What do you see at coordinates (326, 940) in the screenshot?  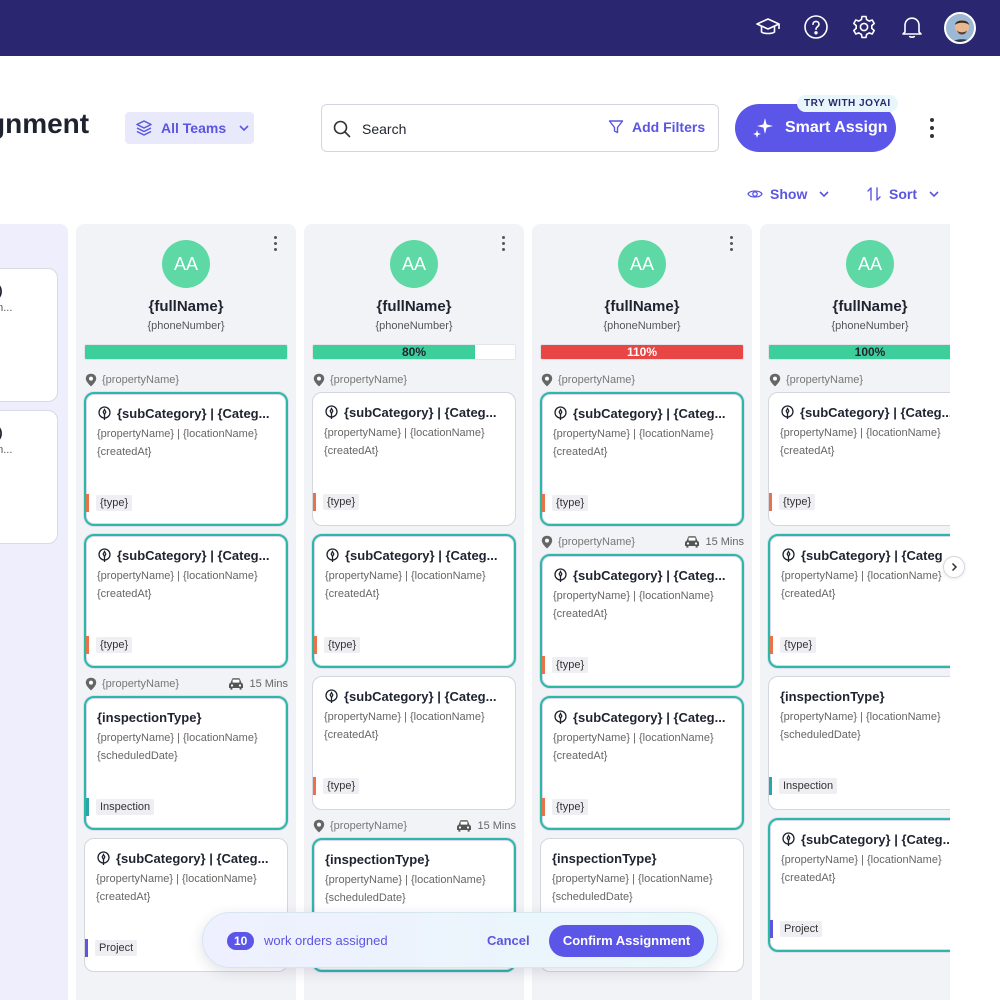 I see `assigned-text: work orders assigned` at bounding box center [326, 940].